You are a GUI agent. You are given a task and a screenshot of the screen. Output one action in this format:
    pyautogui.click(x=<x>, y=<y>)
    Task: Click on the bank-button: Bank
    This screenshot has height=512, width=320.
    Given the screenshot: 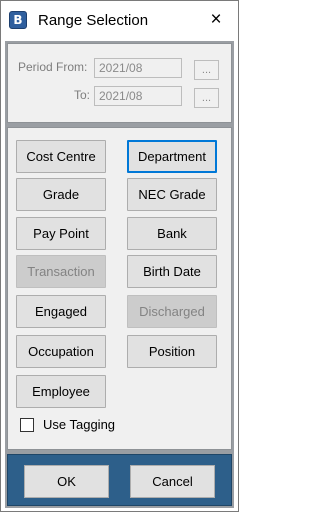 What is the action you would take?
    pyautogui.click(x=172, y=233)
    